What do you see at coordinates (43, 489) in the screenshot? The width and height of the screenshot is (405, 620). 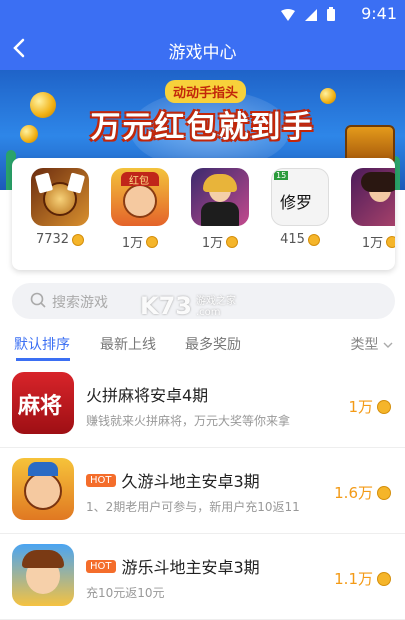 I see `landlord-game-icon` at bounding box center [43, 489].